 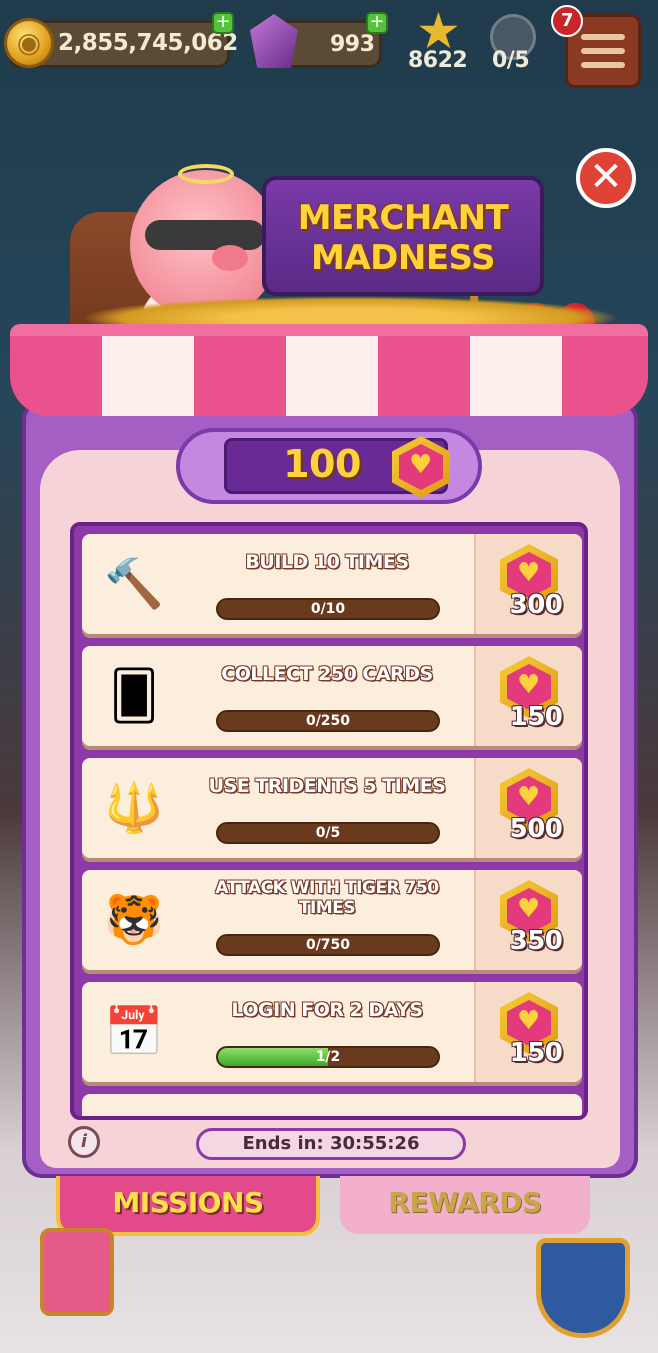 What do you see at coordinates (332, 584) in the screenshot?
I see `mission-row: 🔨 BUILD 10 TIMES 0/10 ♥ 300` at bounding box center [332, 584].